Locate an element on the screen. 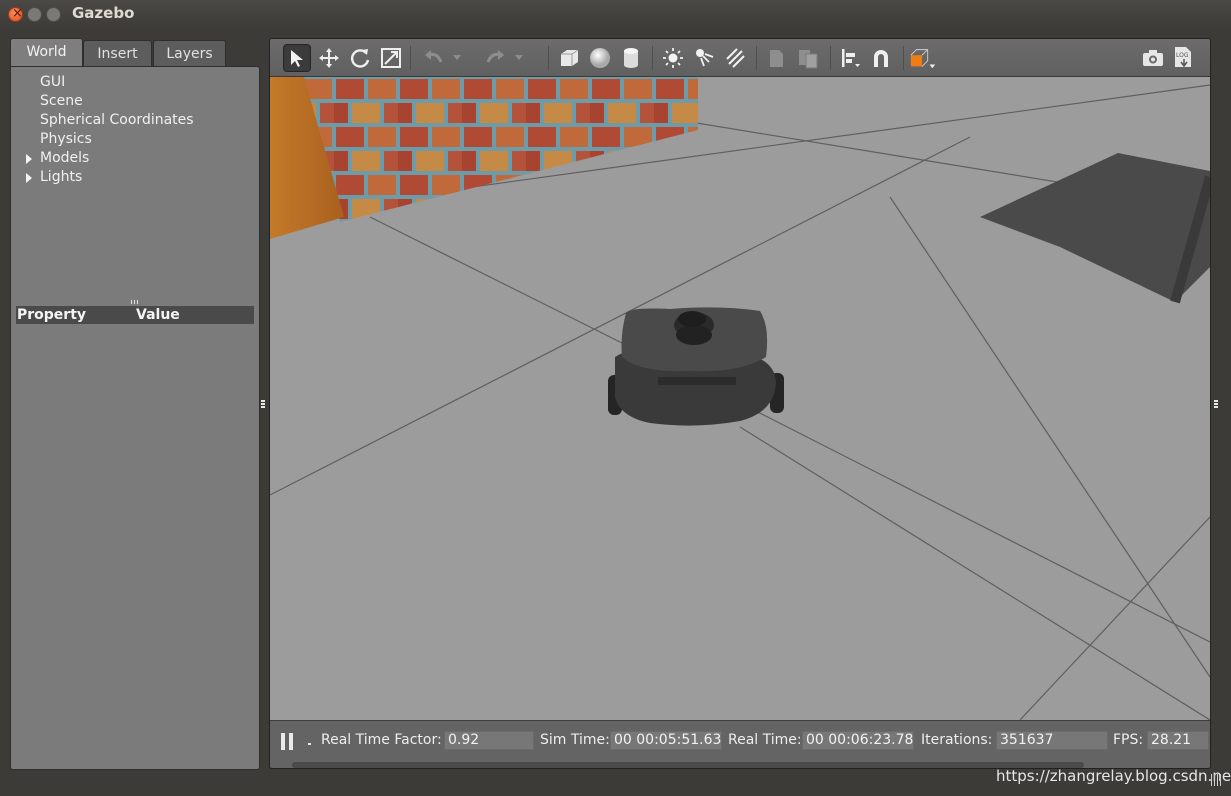 Image resolution: width=1231 pixels, height=796 pixels. horizontal-scrollbar is located at coordinates (688, 765).